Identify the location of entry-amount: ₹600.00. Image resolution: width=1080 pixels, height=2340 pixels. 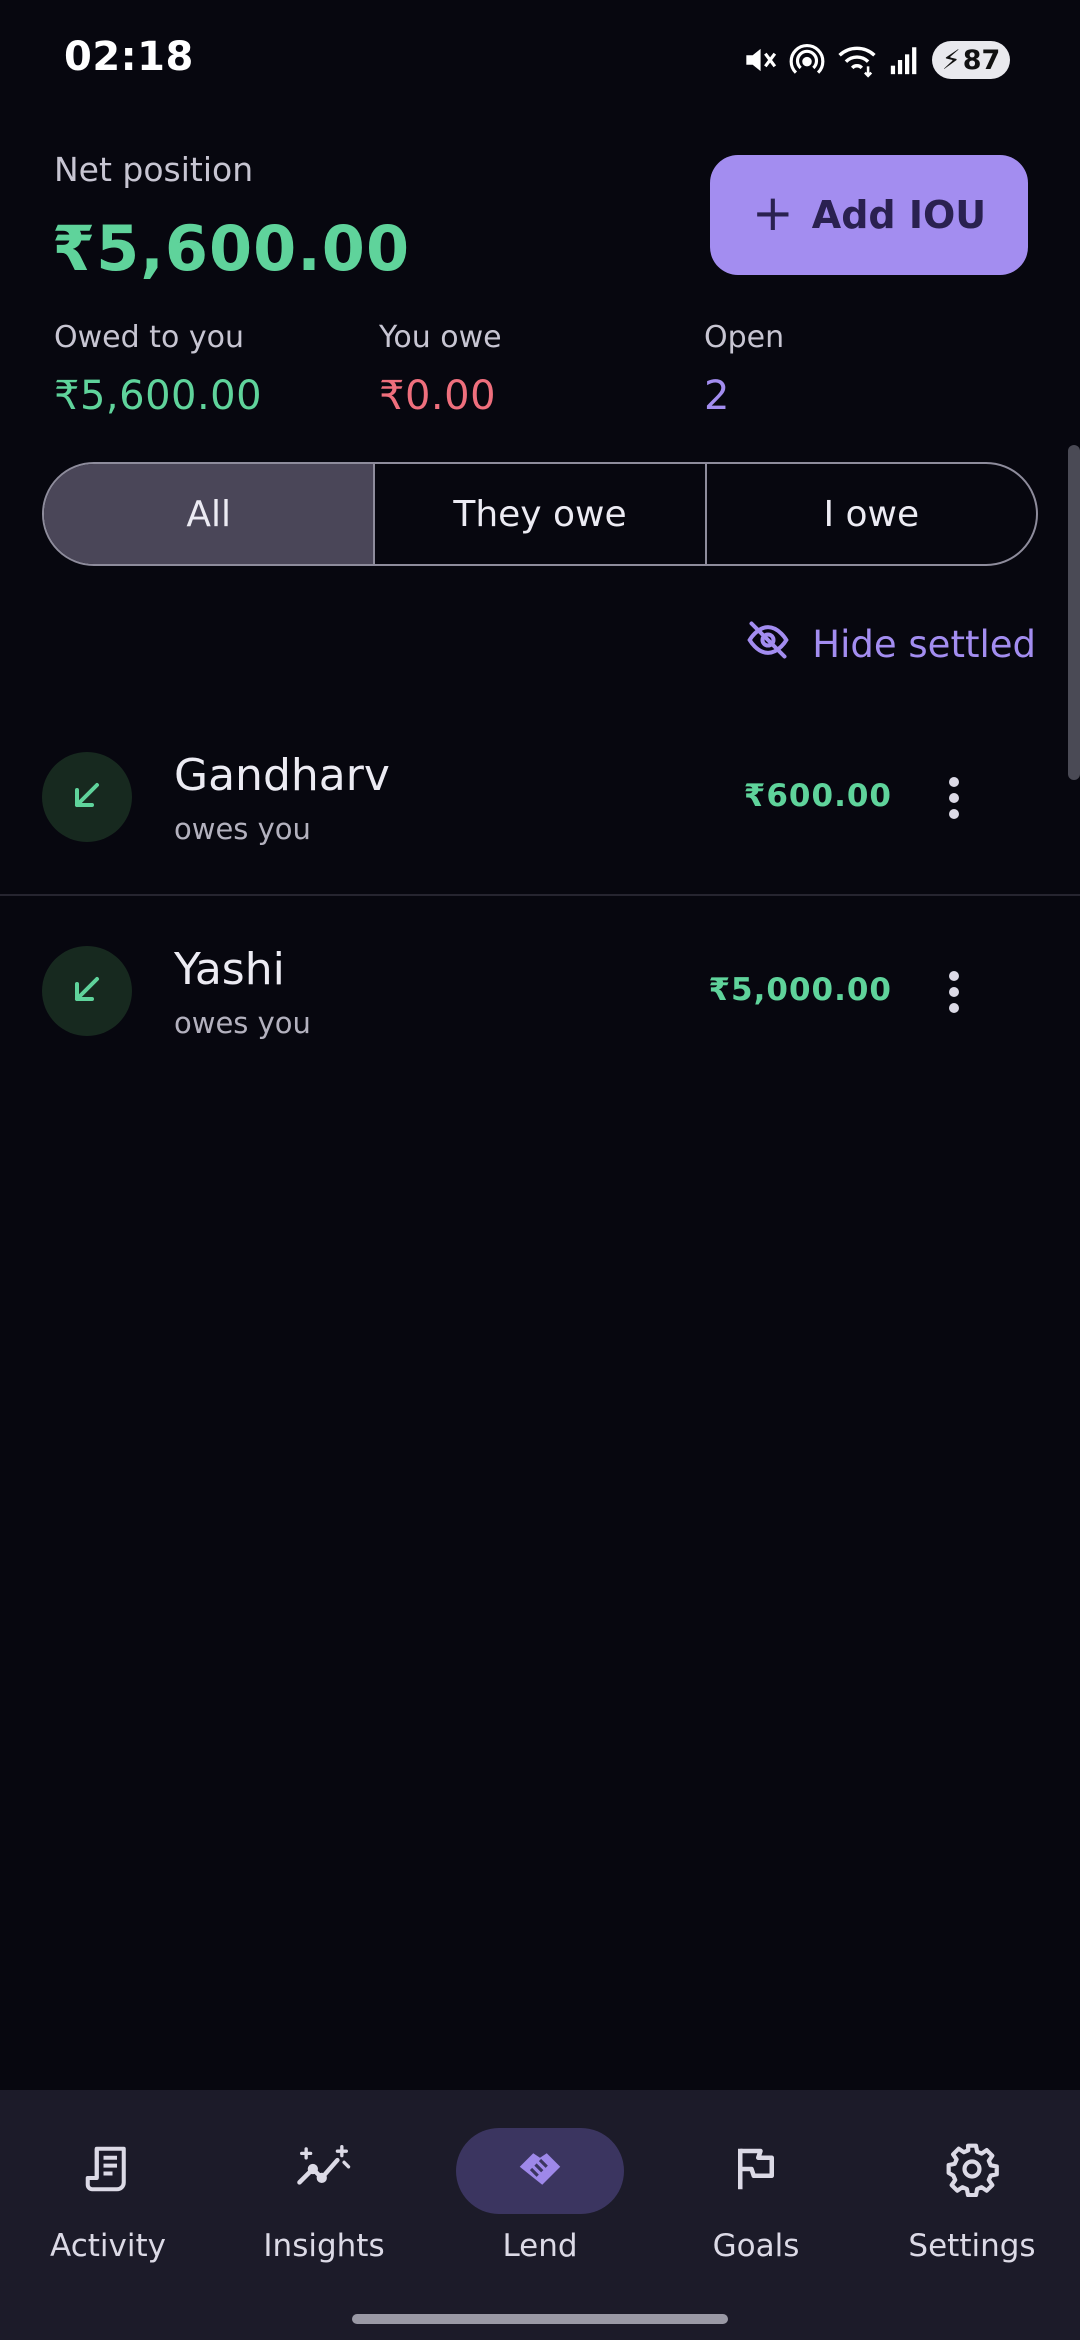
(817, 796).